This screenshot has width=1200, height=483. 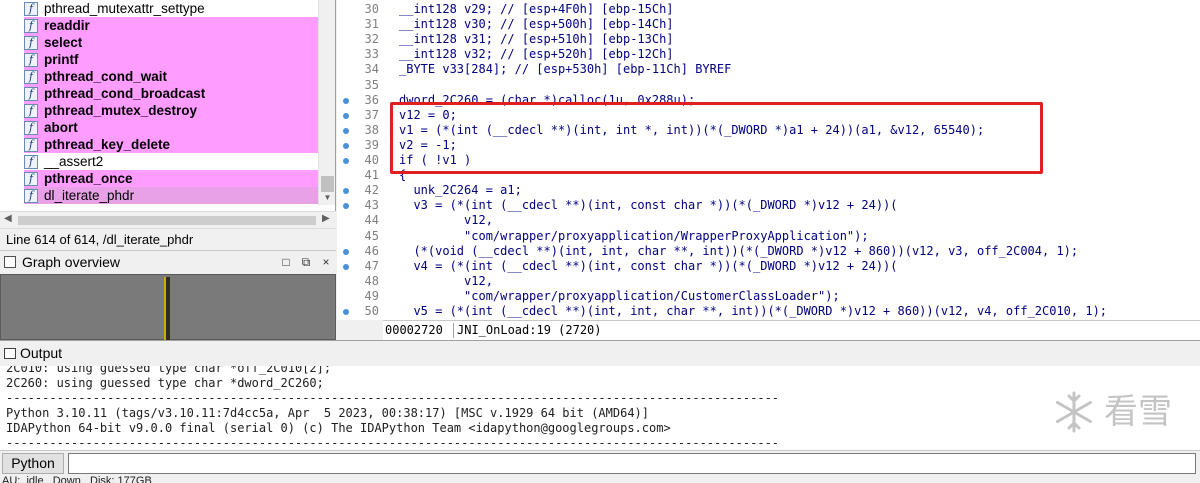 I want to click on line-number: 38, so click(x=371, y=129).